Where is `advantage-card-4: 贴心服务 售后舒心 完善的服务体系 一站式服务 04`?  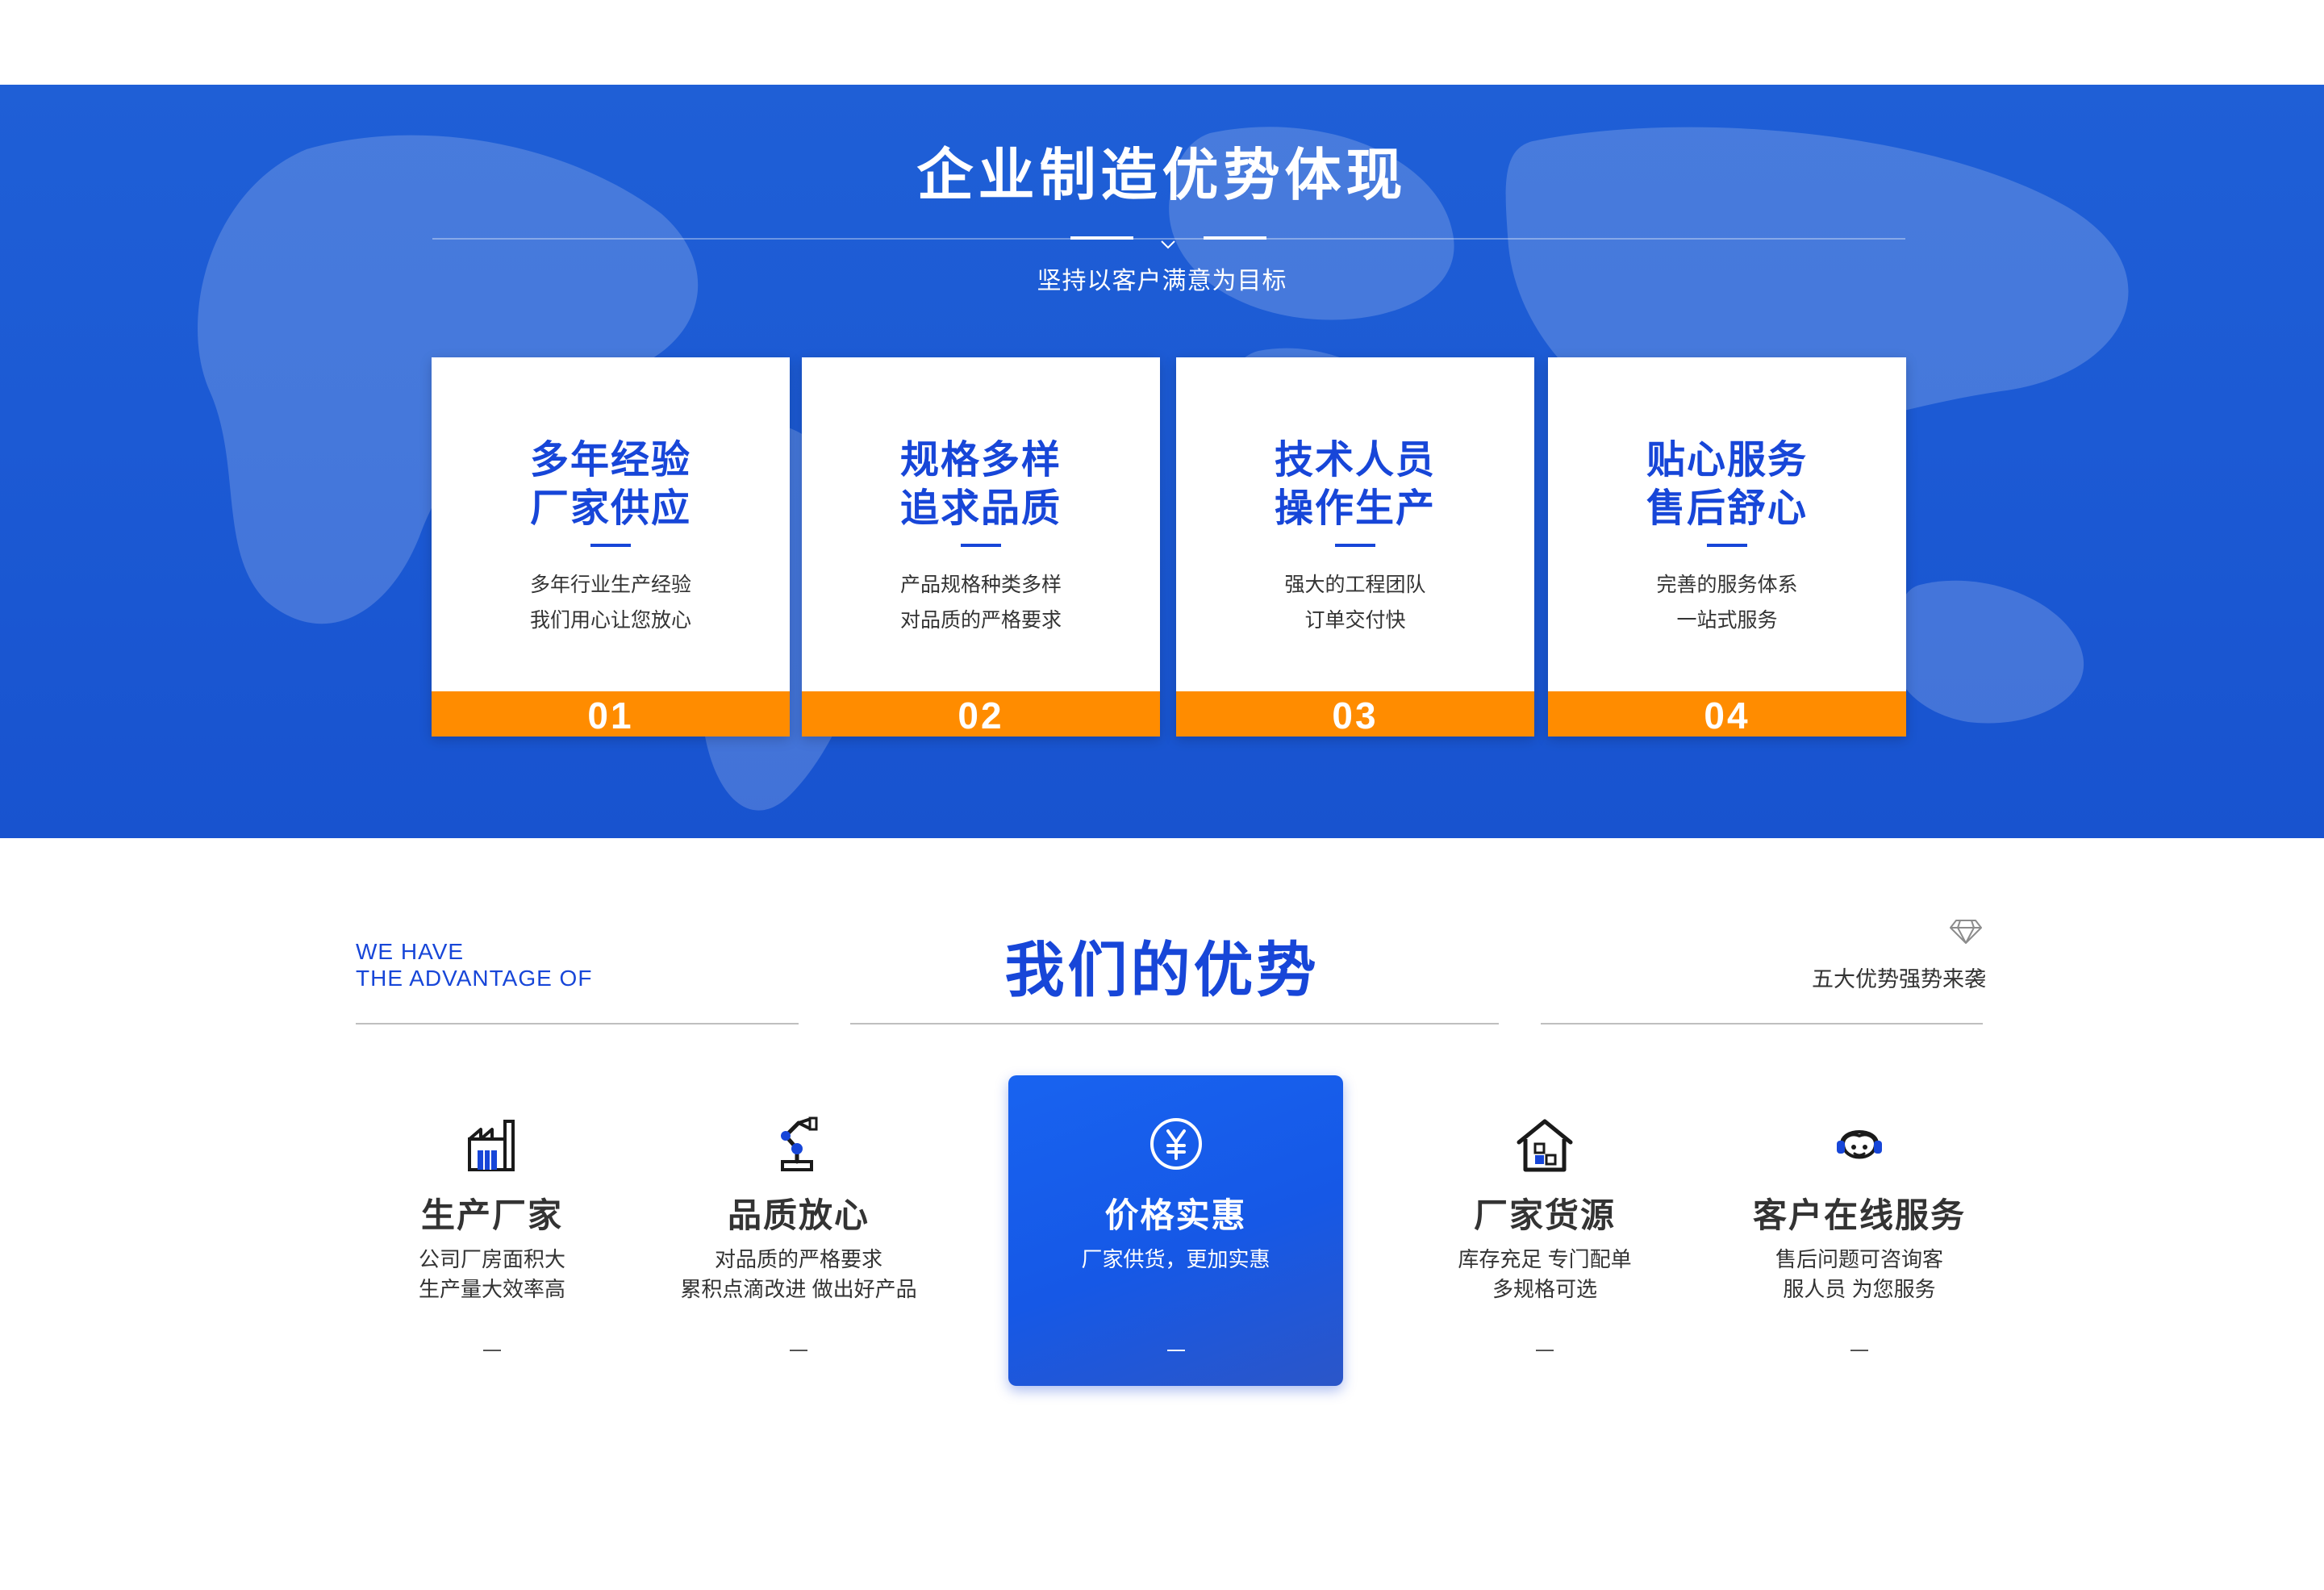 advantage-card-4: 贴心服务 售后舒心 完善的服务体系 一站式服务 04 is located at coordinates (1727, 547).